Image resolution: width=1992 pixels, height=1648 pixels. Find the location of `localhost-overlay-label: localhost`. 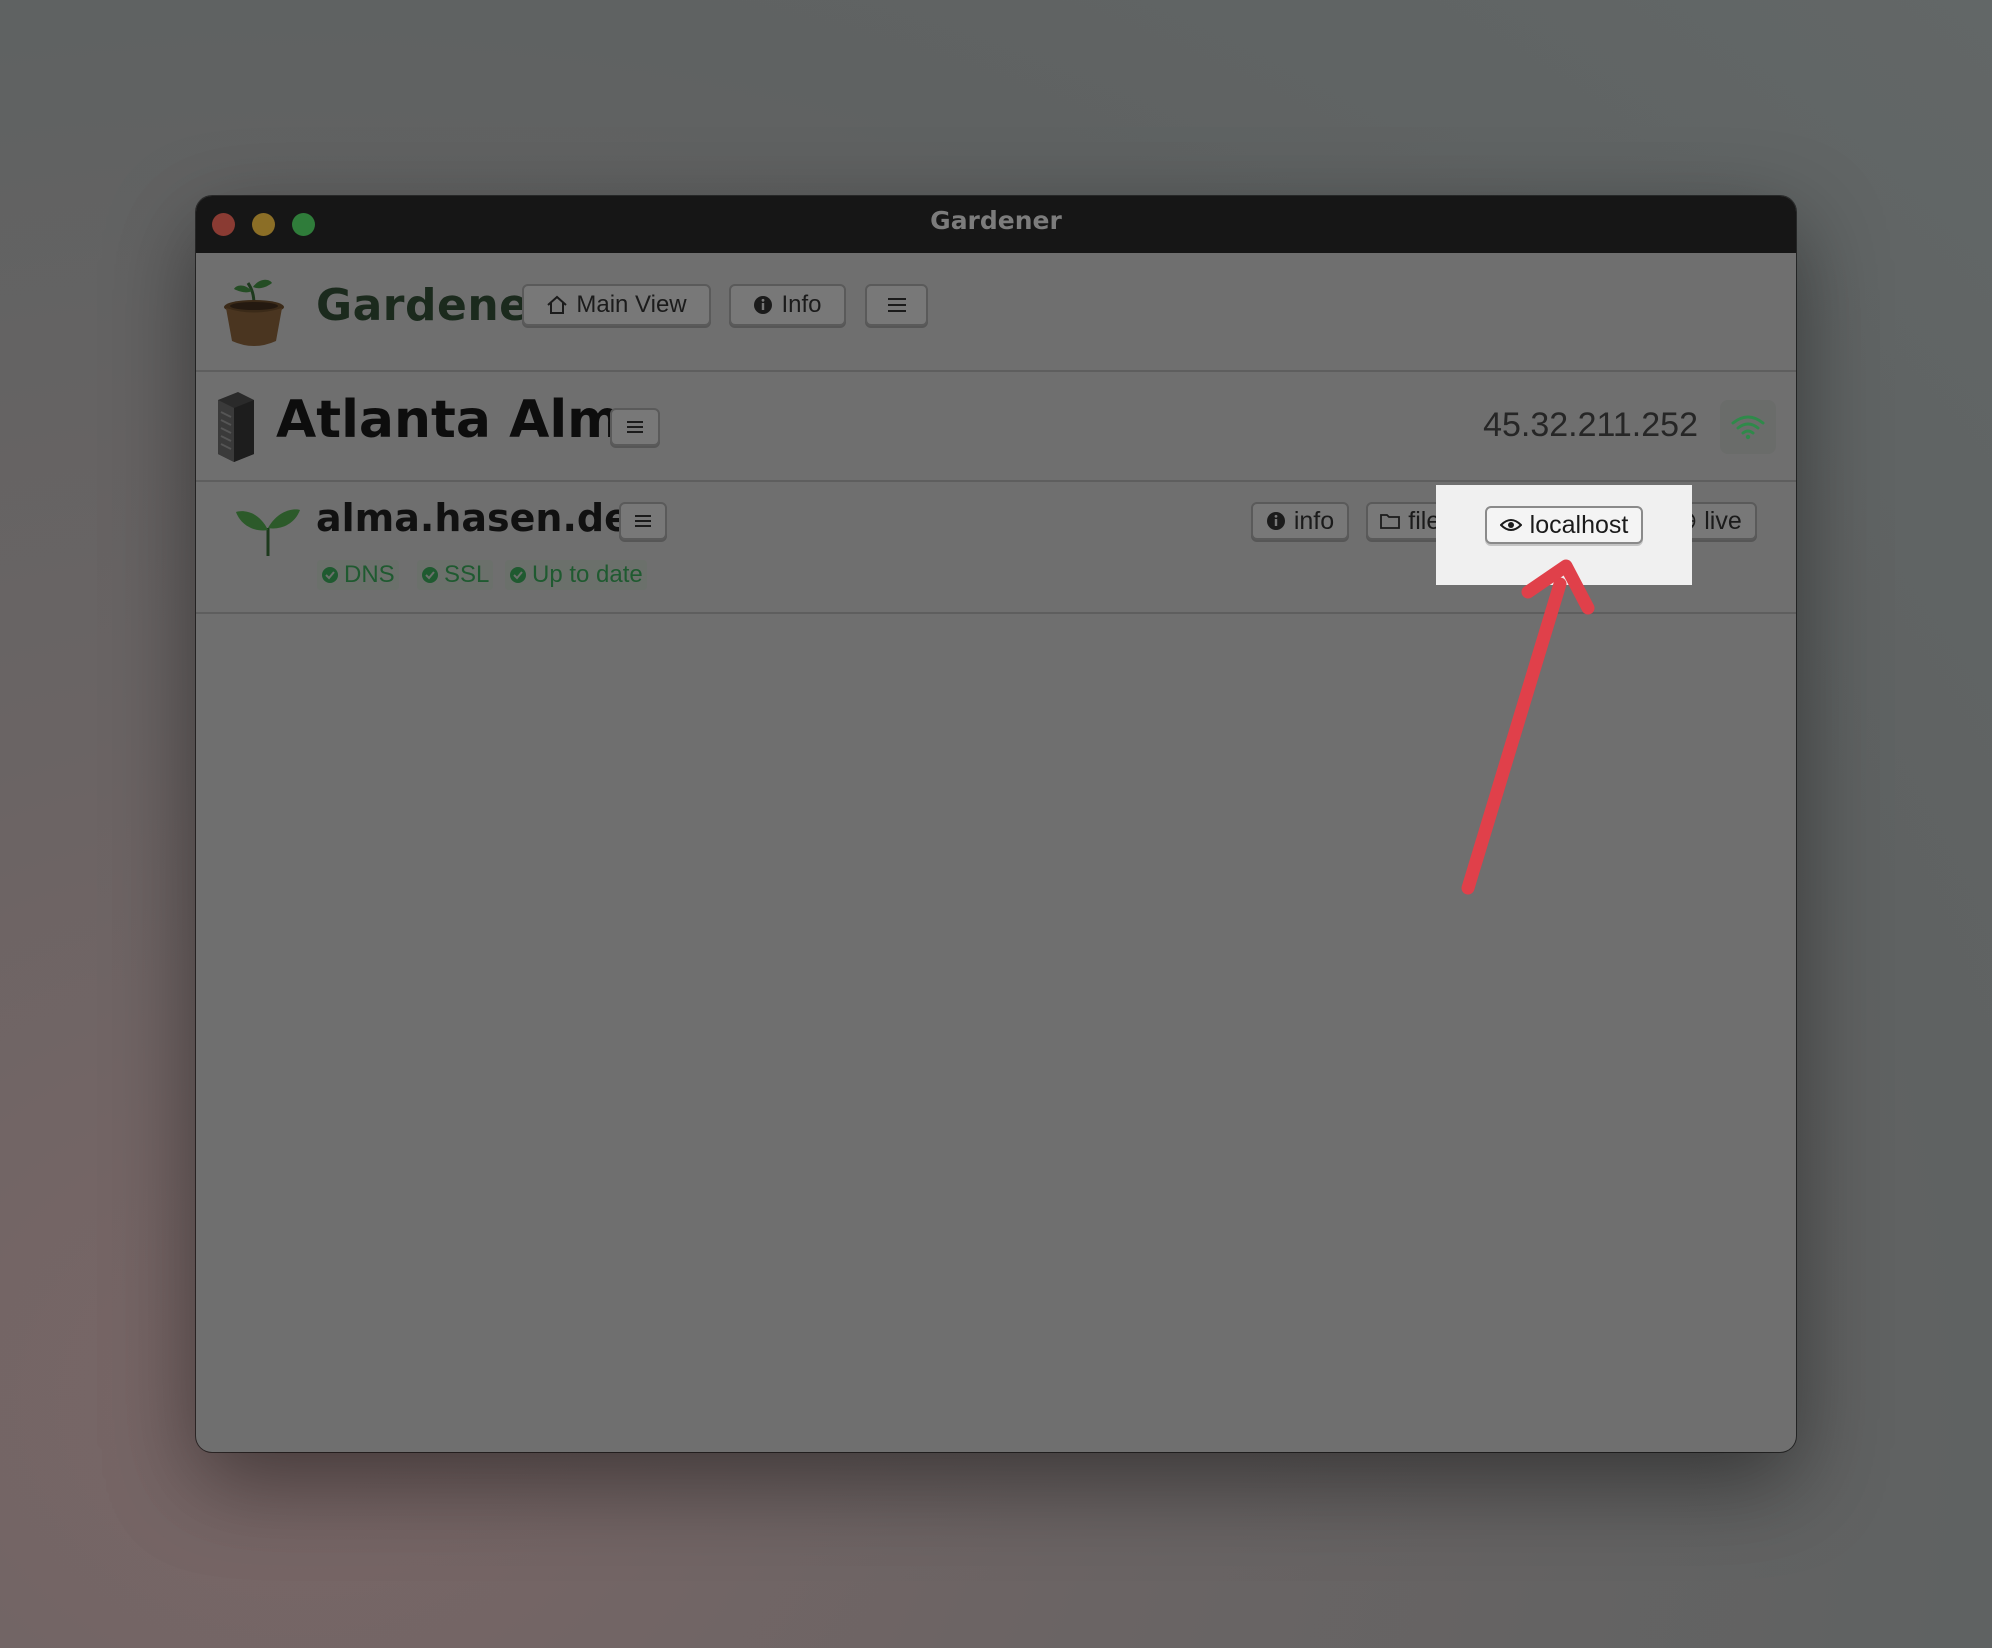

localhost-overlay-label: localhost is located at coordinates (1579, 524).